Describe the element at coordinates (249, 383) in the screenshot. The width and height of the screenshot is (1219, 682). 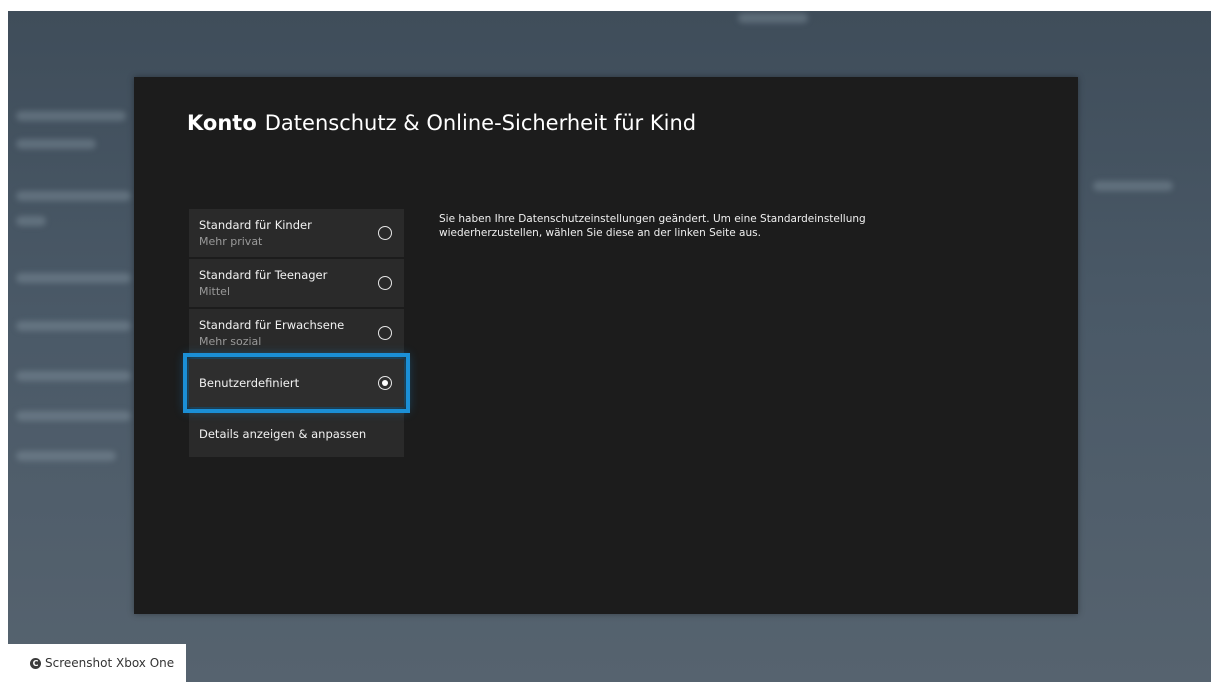
I see `option-label: Benutzerdefiniert` at that location.